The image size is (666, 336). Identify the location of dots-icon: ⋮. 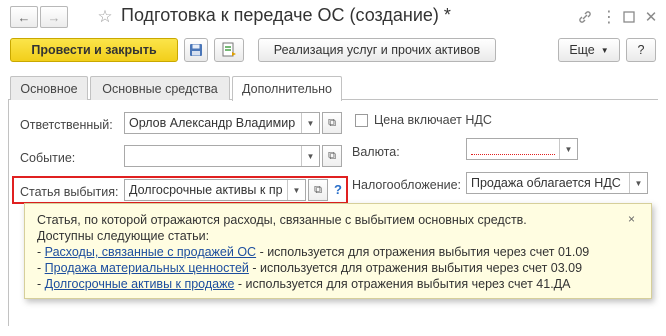
(609, 17).